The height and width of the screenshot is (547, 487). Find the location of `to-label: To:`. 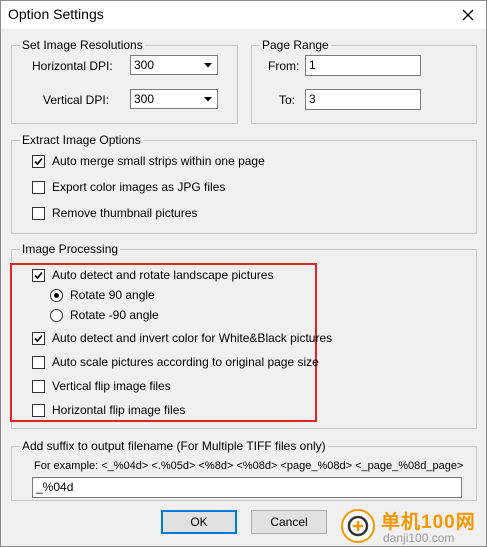

to-label: To: is located at coordinates (287, 100).